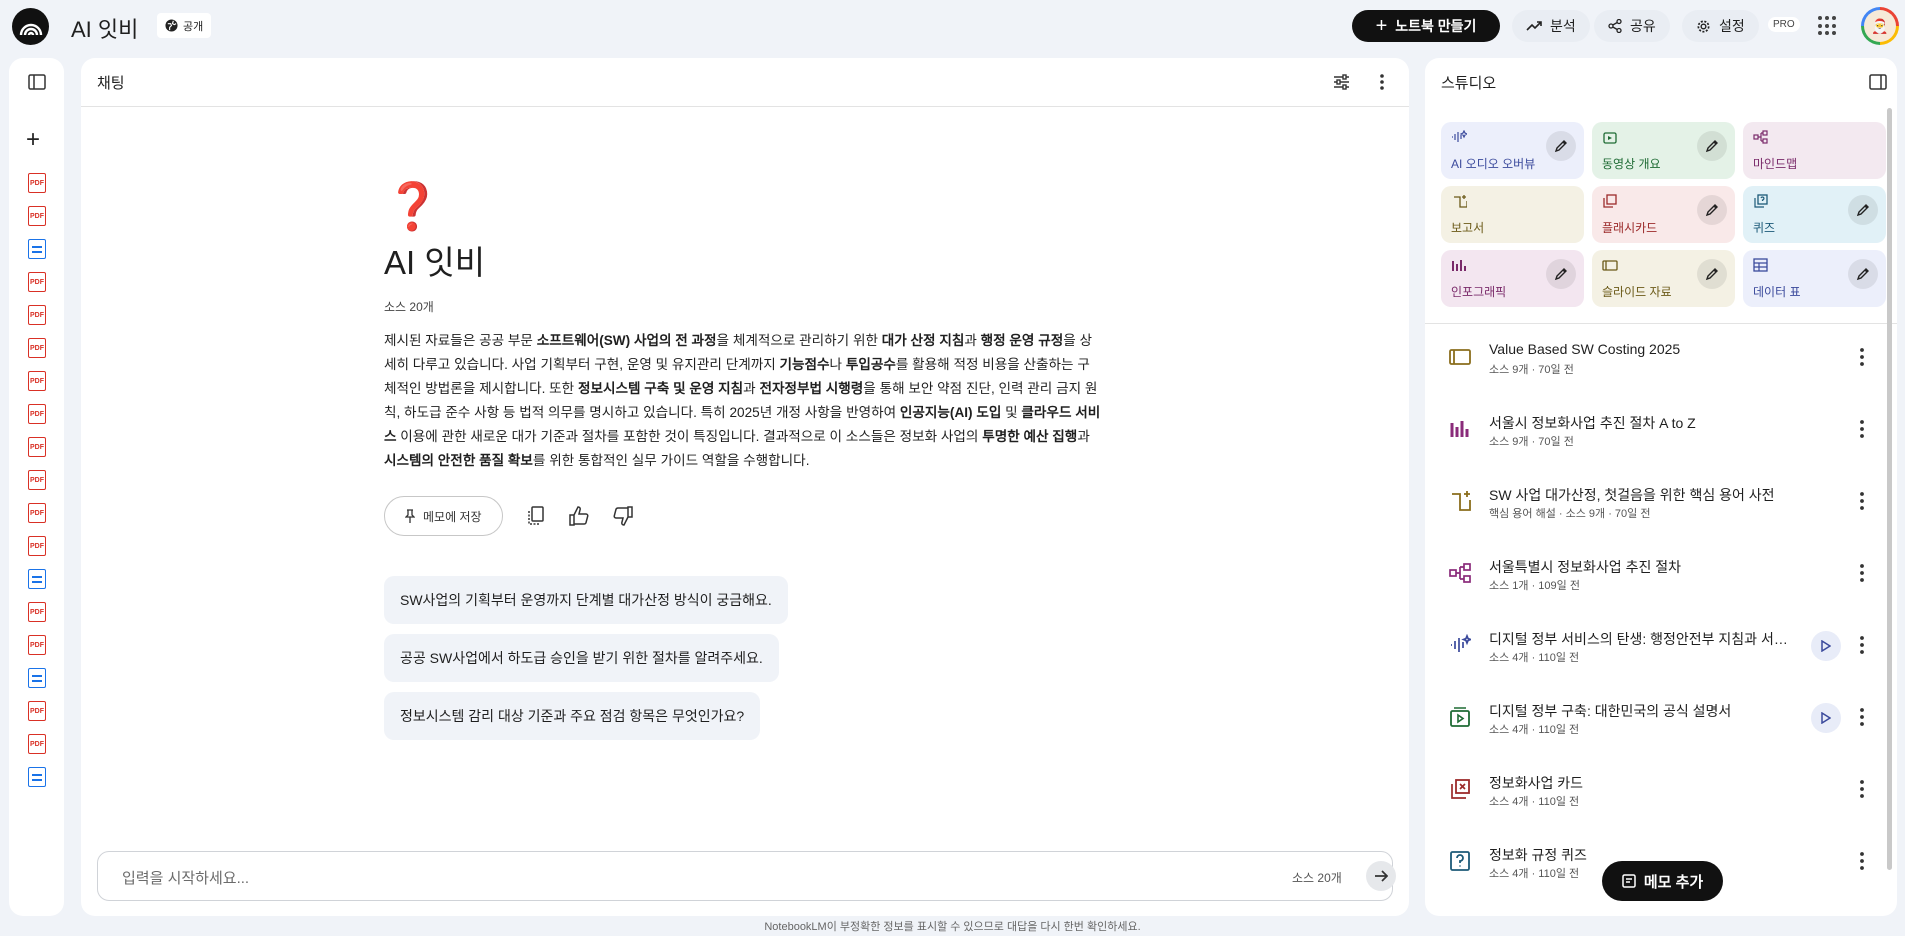 The image size is (1905, 936). I want to click on tile-label: AI 오디오 오버뷰, so click(1493, 164).